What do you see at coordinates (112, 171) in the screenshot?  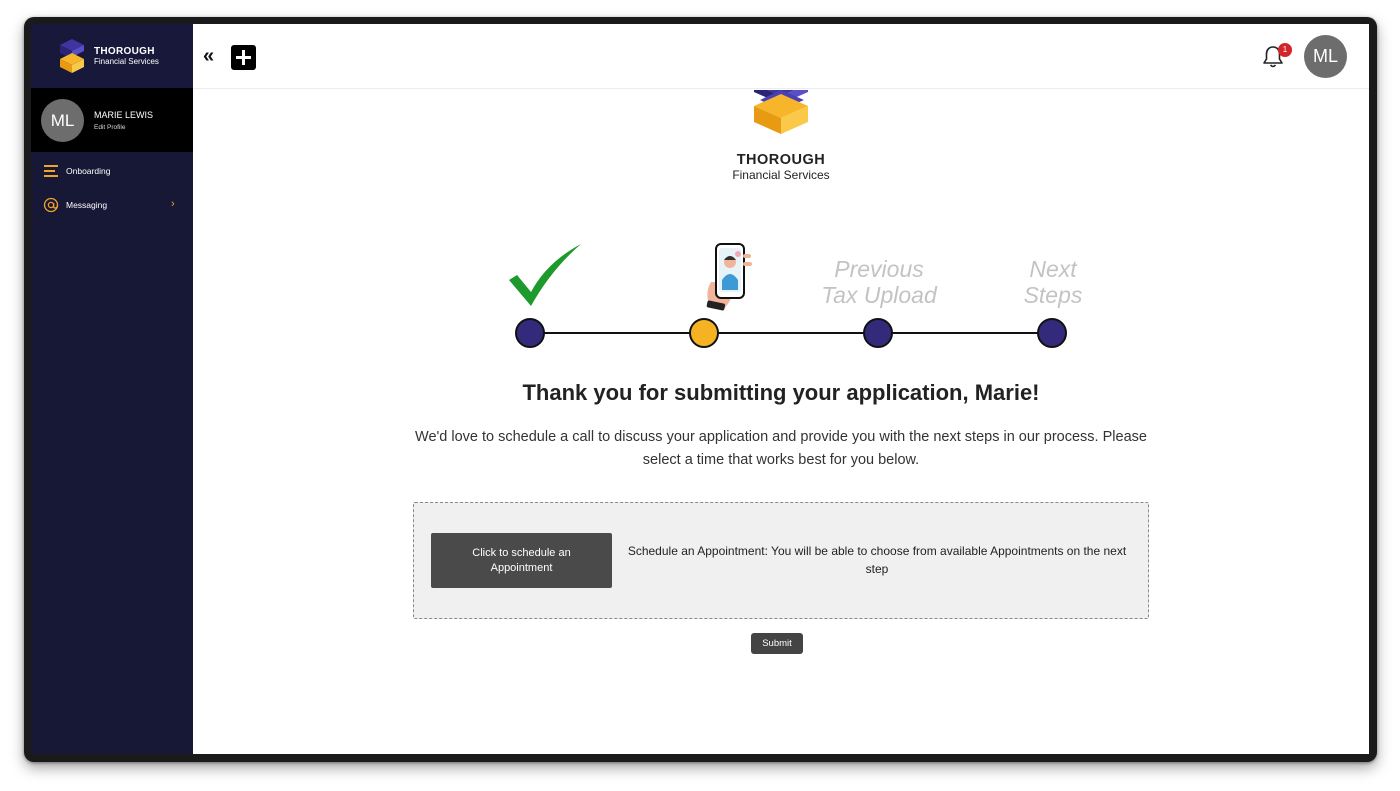 I see `sidebar-item-onboarding: Onboarding` at bounding box center [112, 171].